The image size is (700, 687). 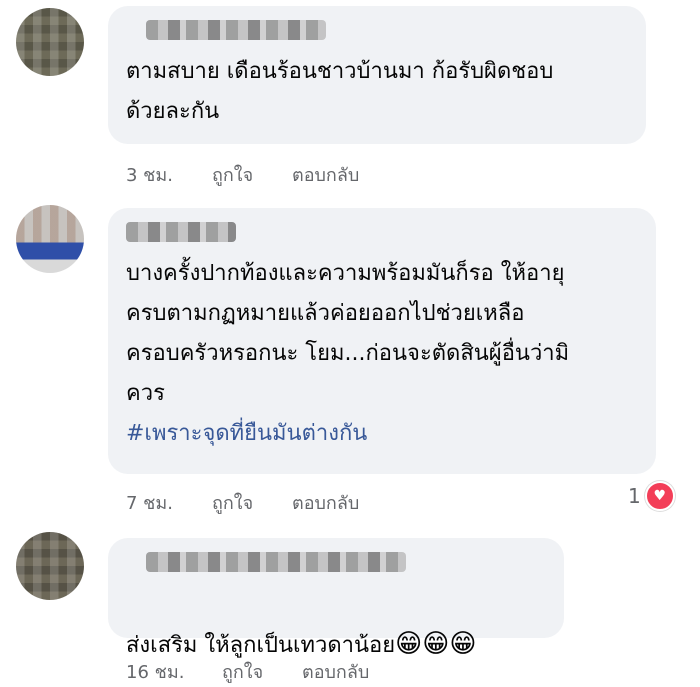 What do you see at coordinates (261, 645) in the screenshot?
I see `comment-body: ส่งเสริม ให้ลูกเป็นเทวดาน้อย` at bounding box center [261, 645].